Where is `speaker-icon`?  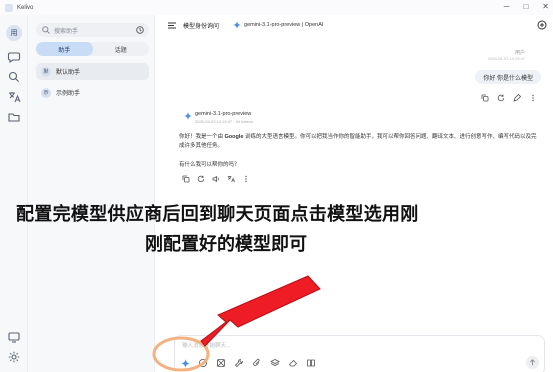 speaker-icon is located at coordinates (216, 179).